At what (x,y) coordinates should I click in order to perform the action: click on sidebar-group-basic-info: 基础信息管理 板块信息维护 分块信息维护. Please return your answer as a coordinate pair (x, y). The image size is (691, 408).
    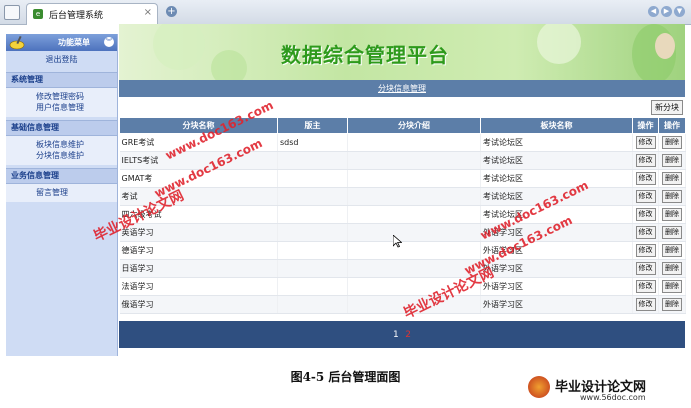
    Looking at the image, I should click on (61, 142).